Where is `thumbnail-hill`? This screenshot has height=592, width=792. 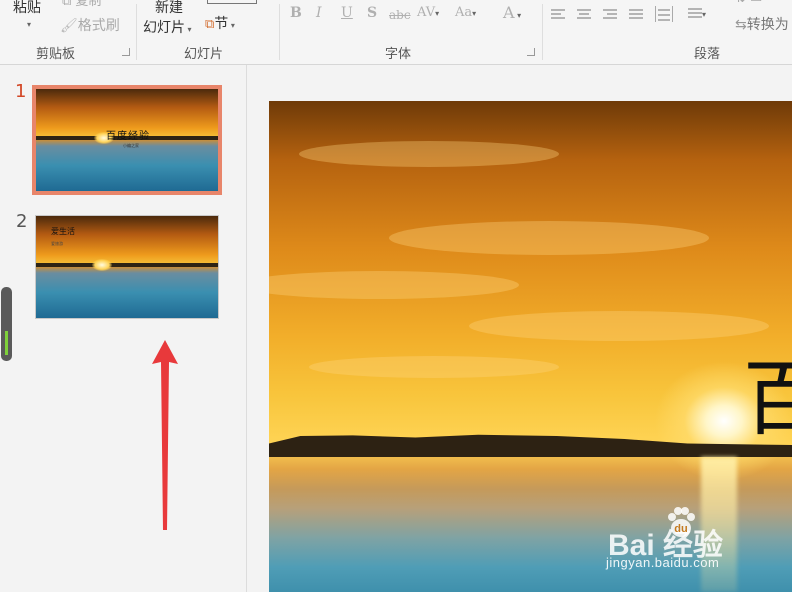 thumbnail-hill is located at coordinates (127, 265).